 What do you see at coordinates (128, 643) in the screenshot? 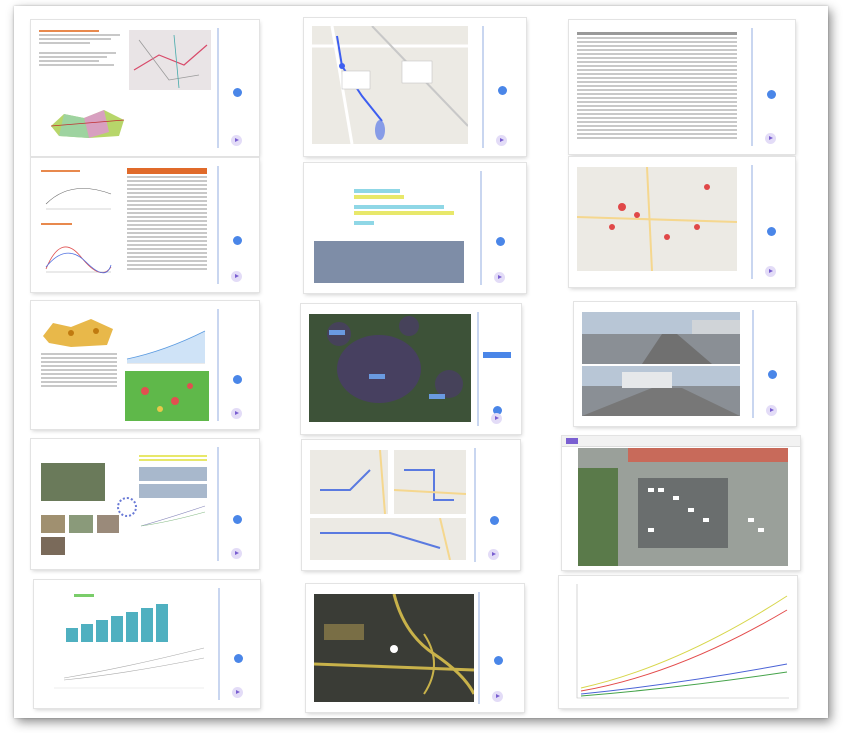
I see `bar-and-line-chart` at bounding box center [128, 643].